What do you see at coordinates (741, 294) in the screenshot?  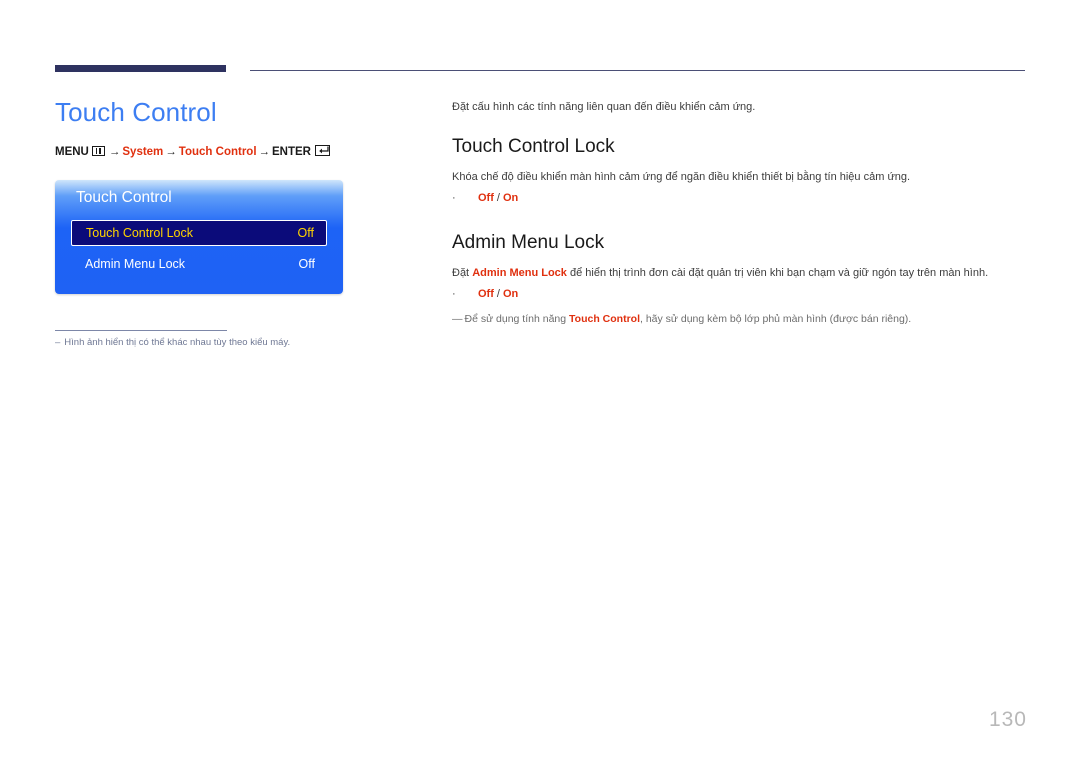 I see `option-list-admin-menu-lock: · Off / On` at bounding box center [741, 294].